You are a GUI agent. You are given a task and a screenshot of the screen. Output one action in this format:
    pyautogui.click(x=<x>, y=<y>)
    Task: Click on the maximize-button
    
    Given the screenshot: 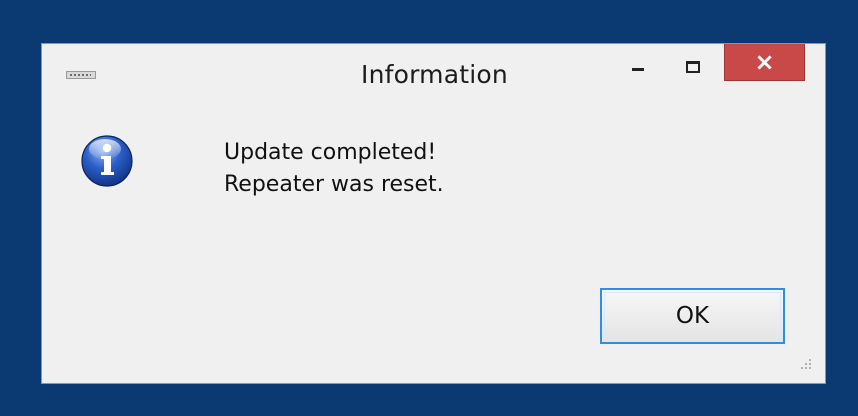 What is the action you would take?
    pyautogui.click(x=682, y=62)
    